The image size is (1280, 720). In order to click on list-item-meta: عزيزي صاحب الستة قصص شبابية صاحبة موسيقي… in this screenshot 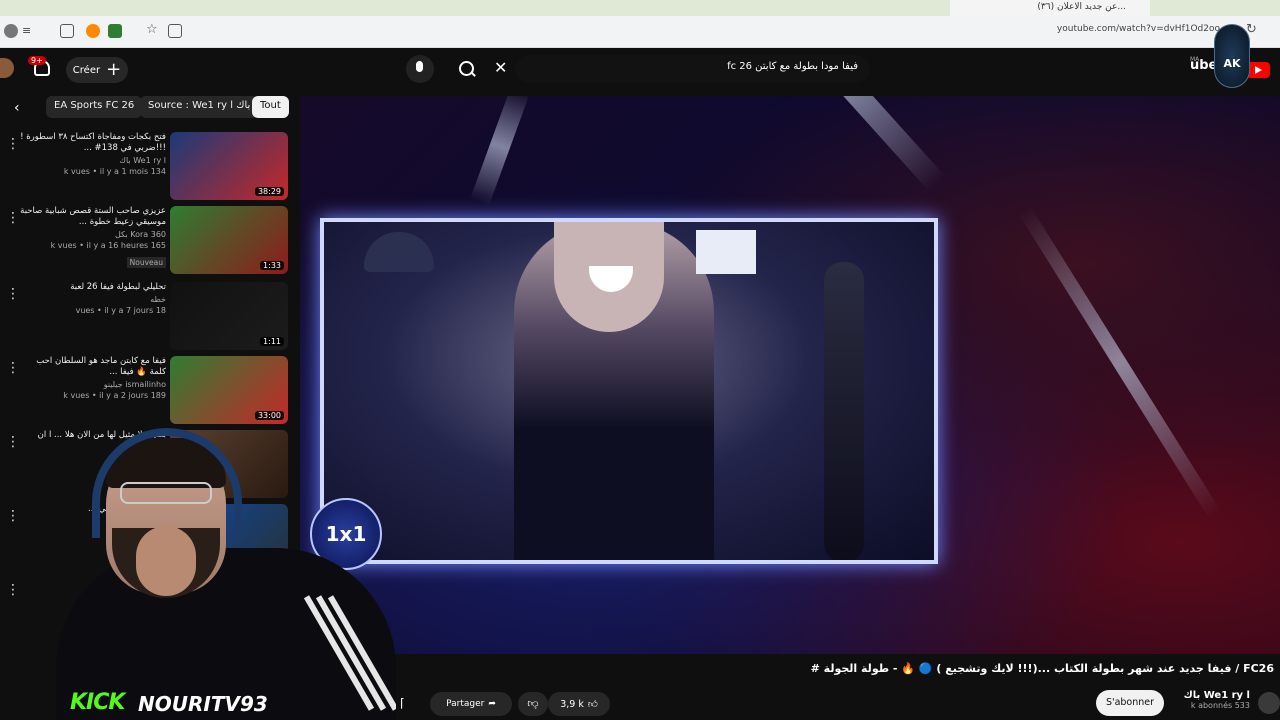, I will do `click(93, 237)`.